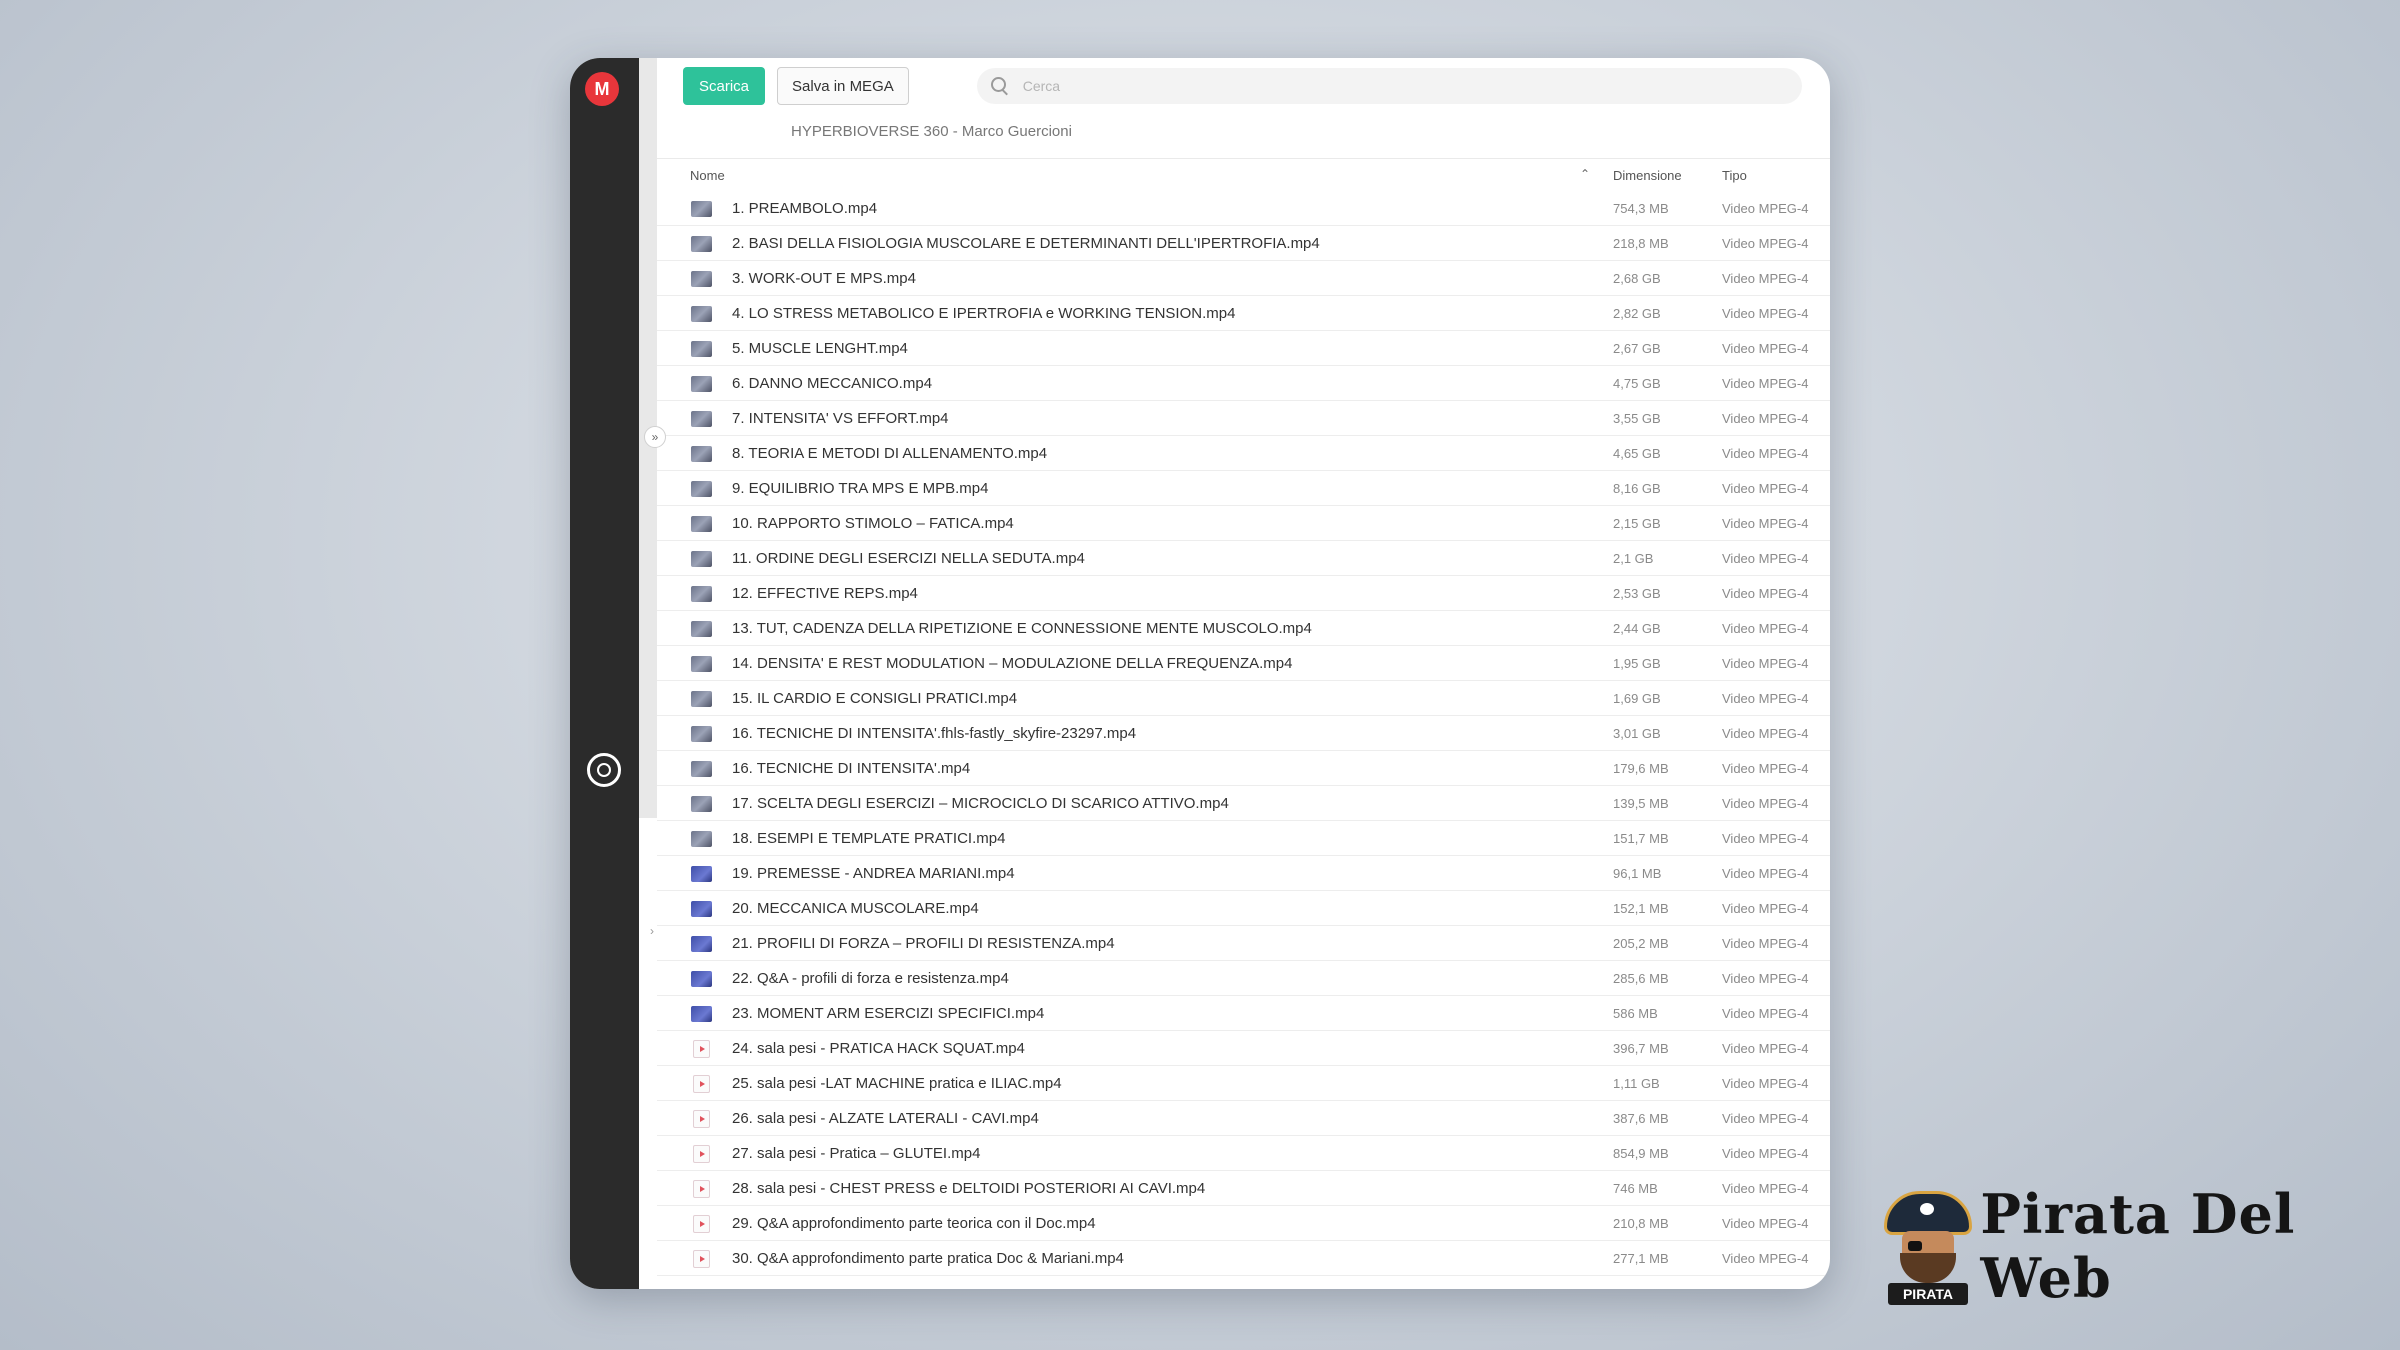  I want to click on file-row: 5. MUSCLE LENGHT.mp4 2,67 GB Video MPEG-4, so click(1243, 348).